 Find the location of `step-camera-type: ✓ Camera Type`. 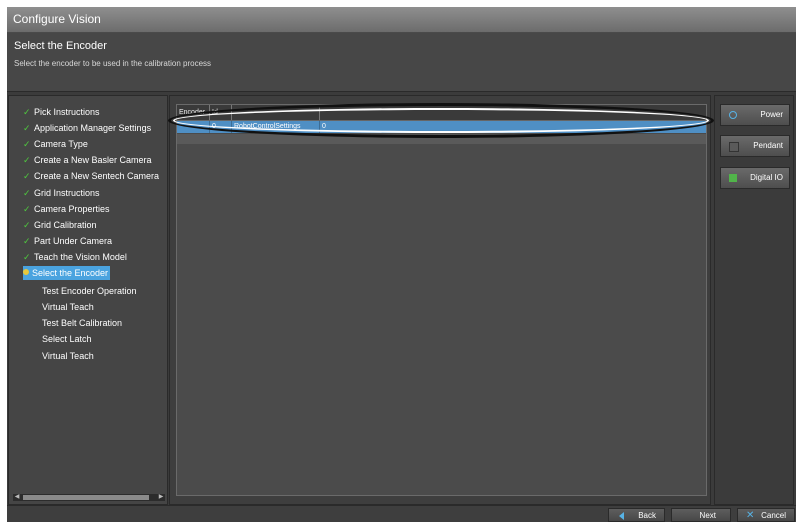

step-camera-type: ✓ Camera Type is located at coordinates (55, 144).